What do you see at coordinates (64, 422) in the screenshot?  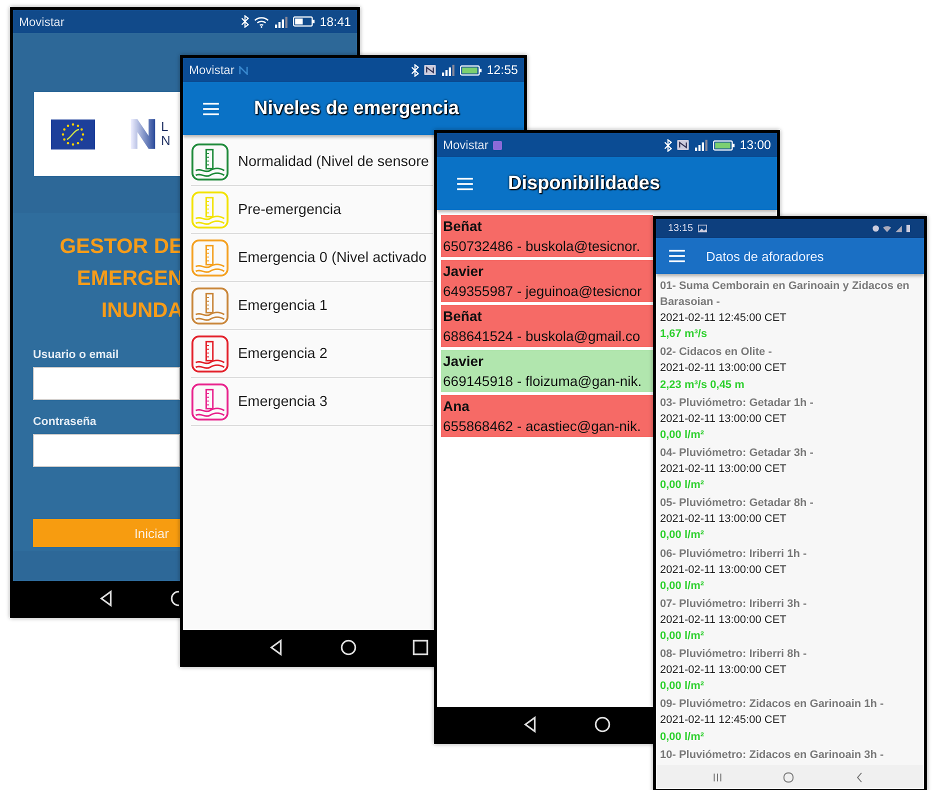 I see `field-label: Contraseña` at bounding box center [64, 422].